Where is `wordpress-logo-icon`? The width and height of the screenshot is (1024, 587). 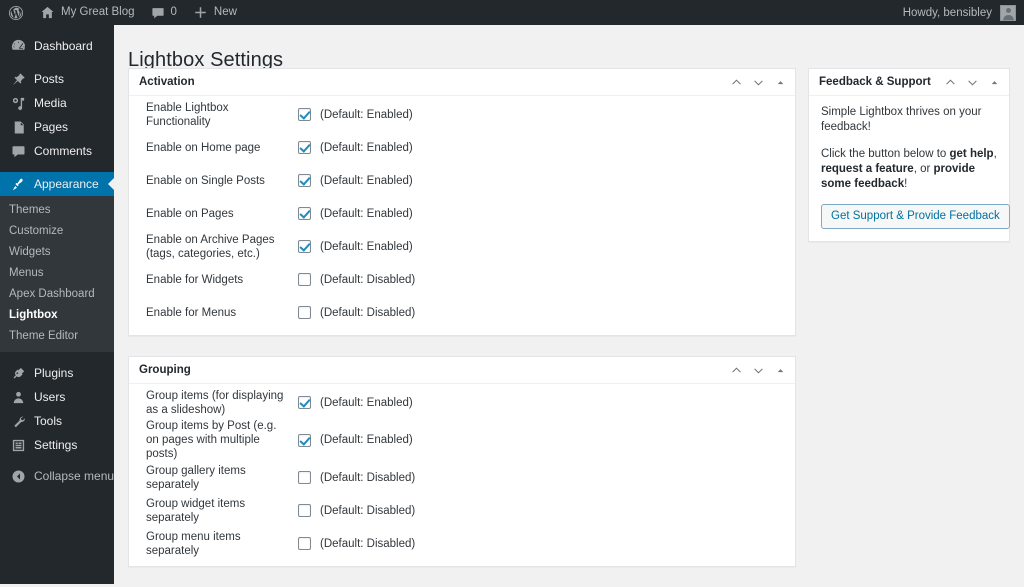 wordpress-logo-icon is located at coordinates (16, 13).